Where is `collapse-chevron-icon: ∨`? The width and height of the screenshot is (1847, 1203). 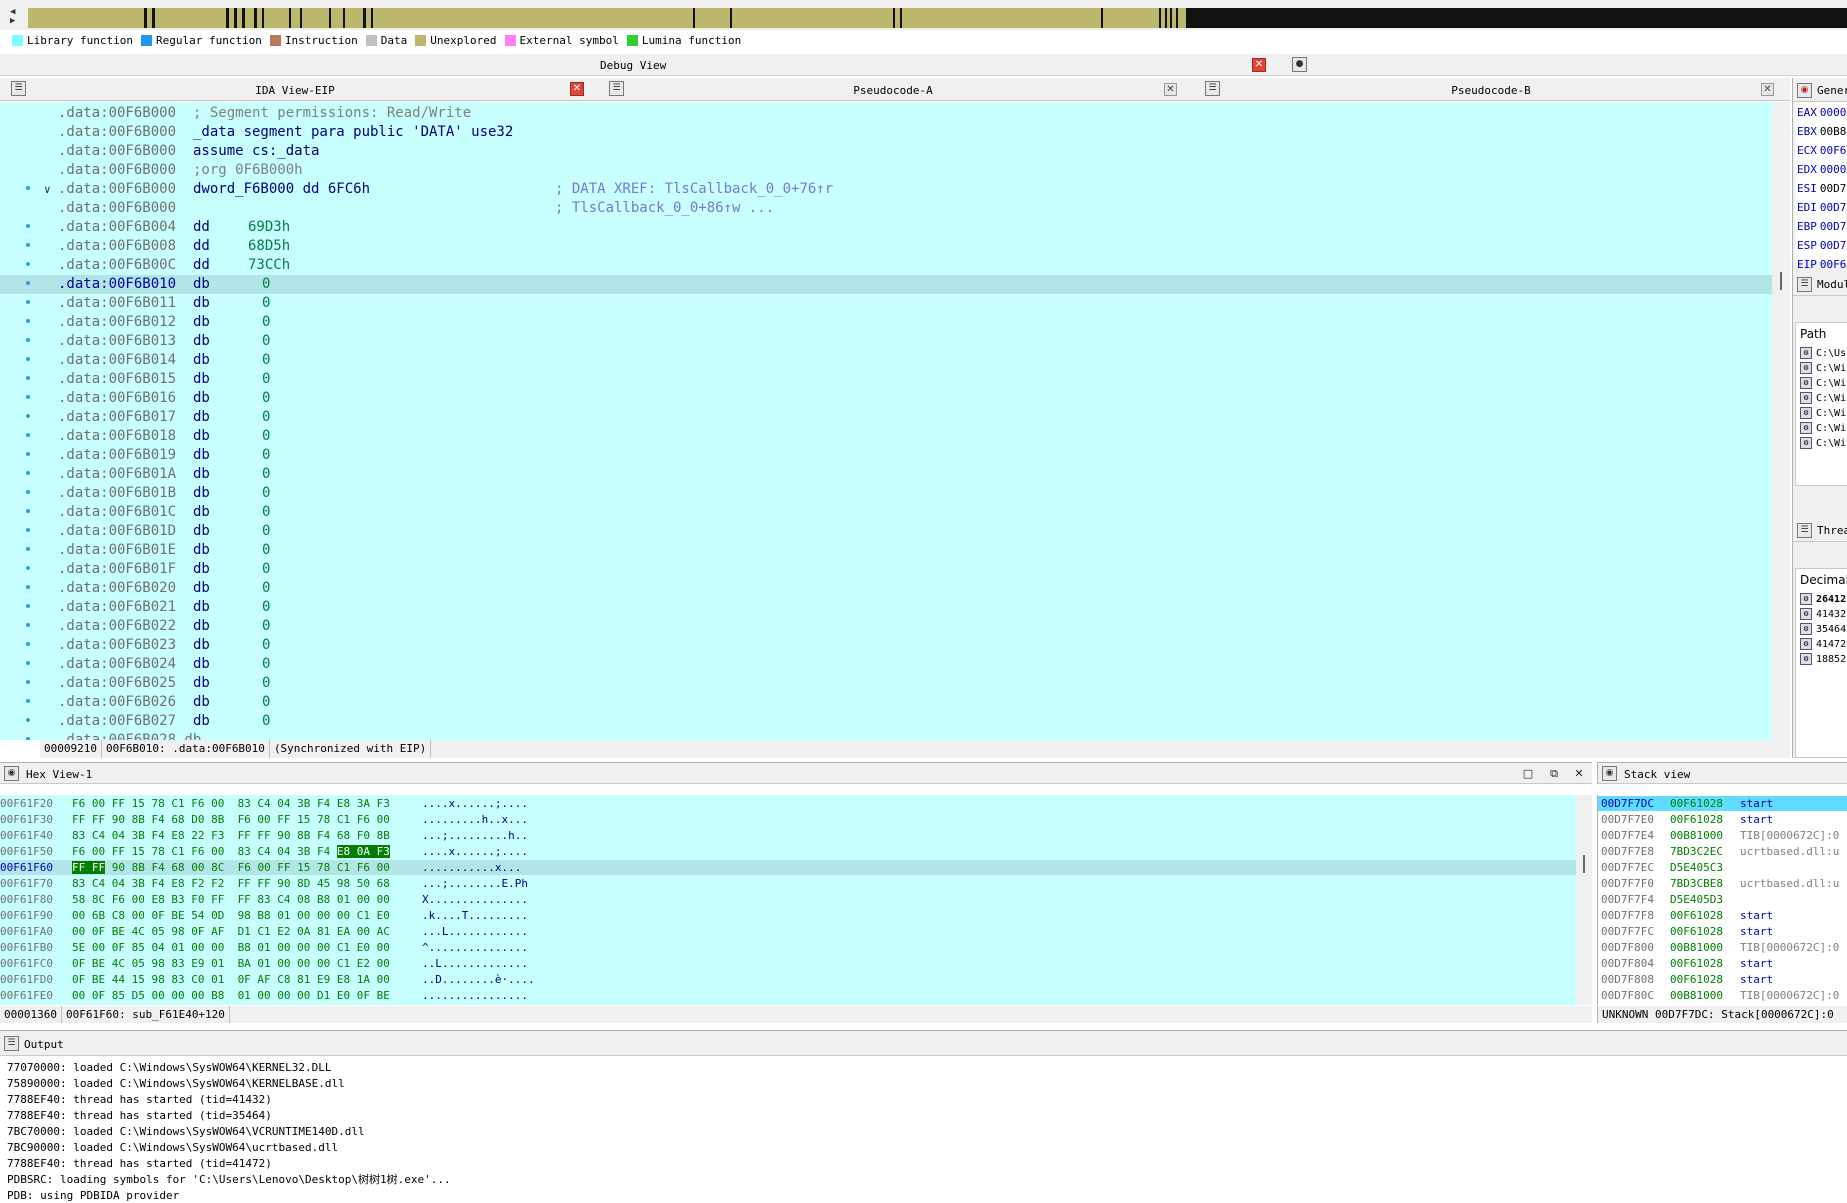
collapse-chevron-icon: ∨ is located at coordinates (47, 189).